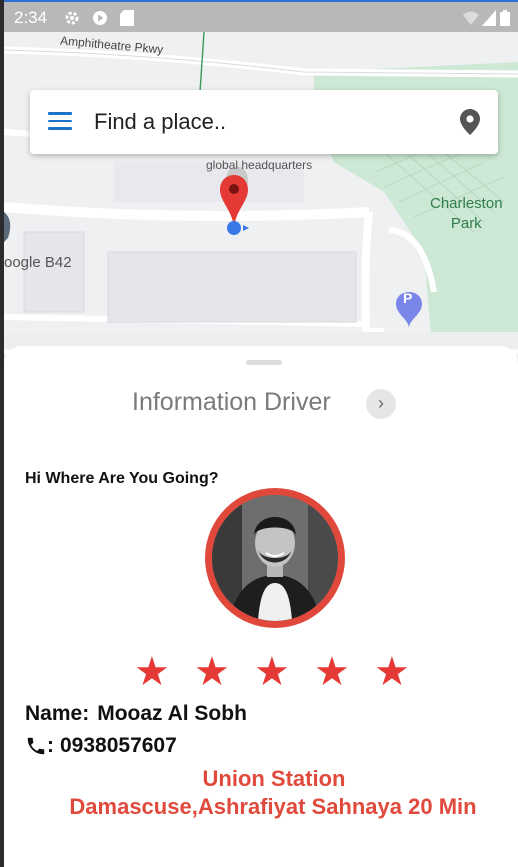 The height and width of the screenshot is (867, 518). Describe the element at coordinates (471, 18) in the screenshot. I see `wifi-icon` at that location.